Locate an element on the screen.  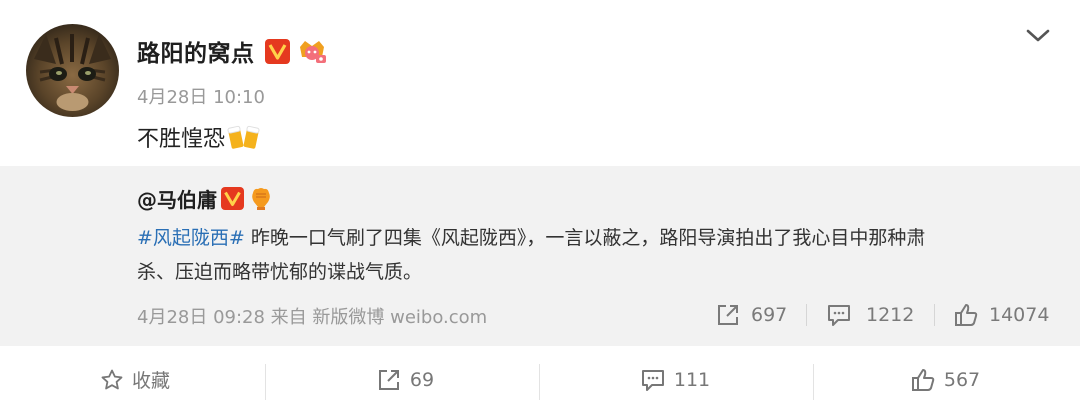
like-button-count: 567 is located at coordinates (962, 379).